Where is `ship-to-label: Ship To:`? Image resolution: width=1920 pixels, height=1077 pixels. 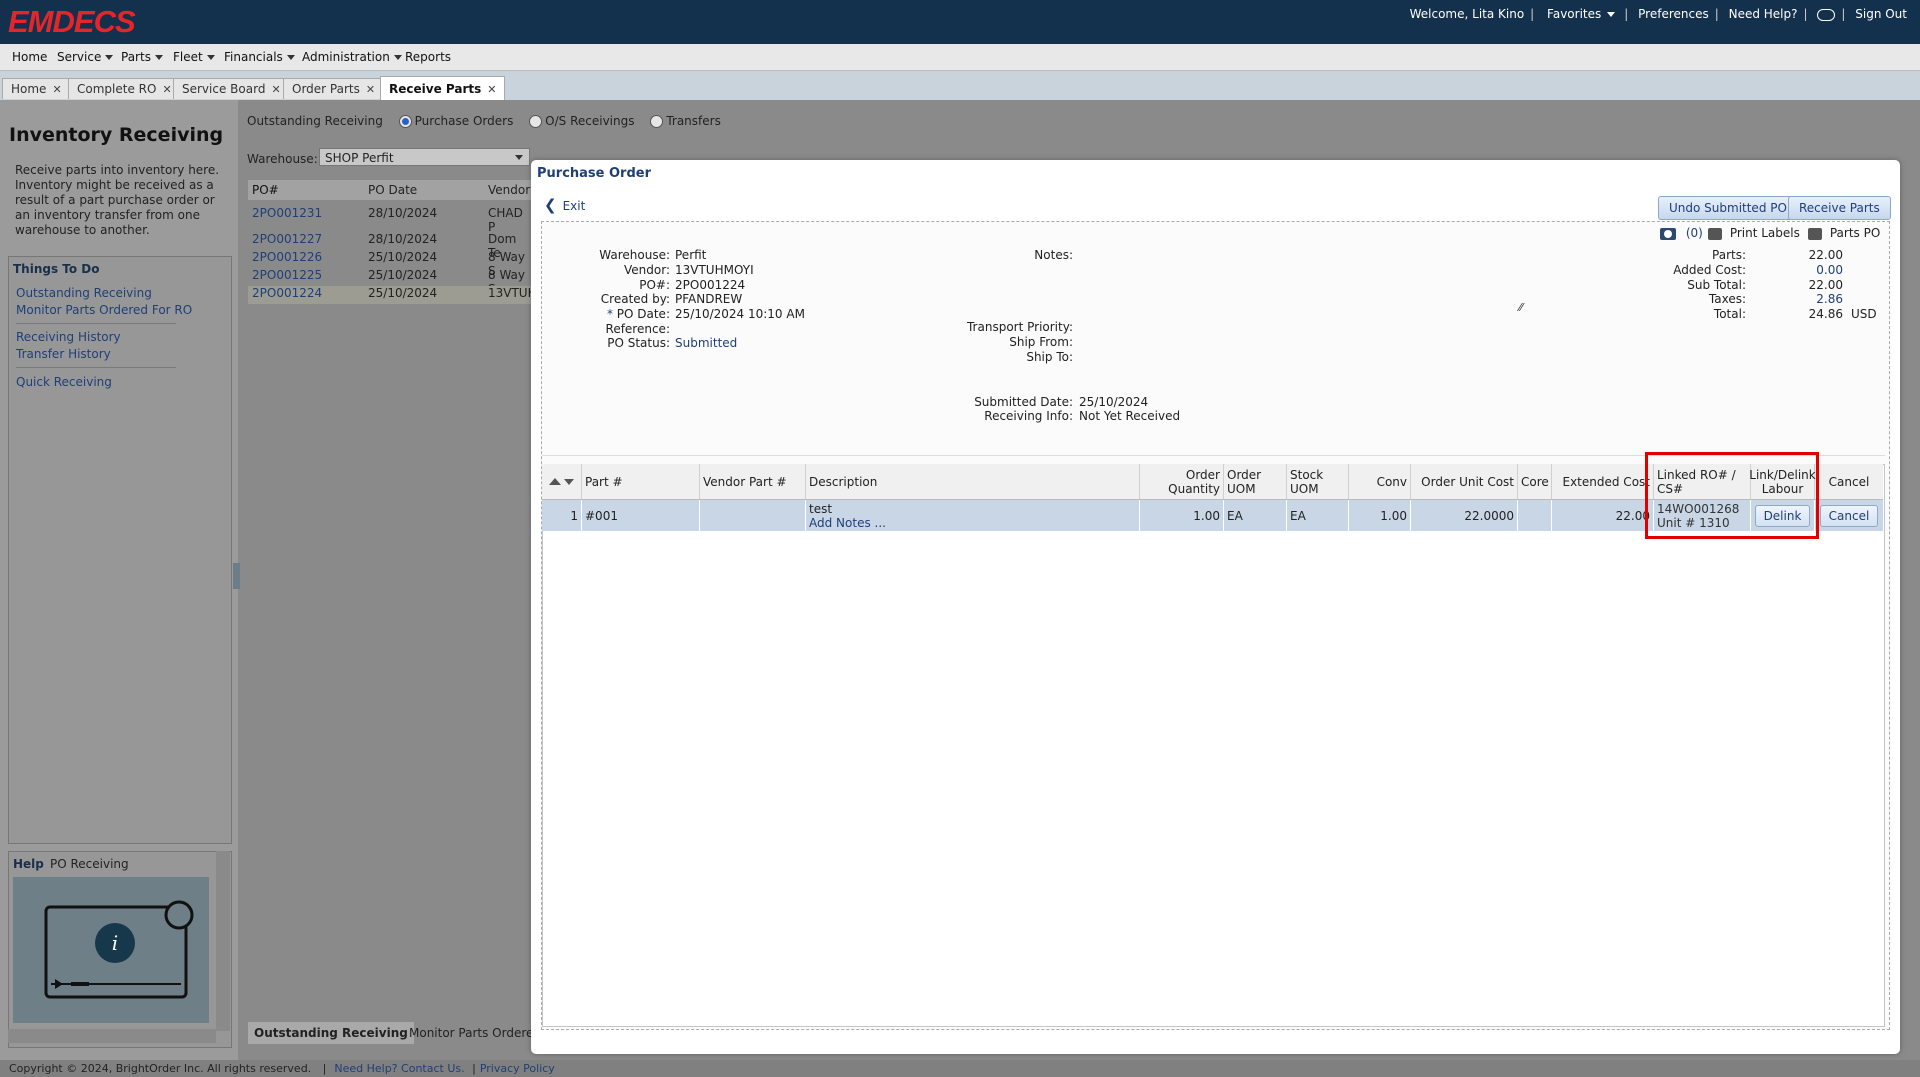 ship-to-label: Ship To: is located at coordinates (1049, 357).